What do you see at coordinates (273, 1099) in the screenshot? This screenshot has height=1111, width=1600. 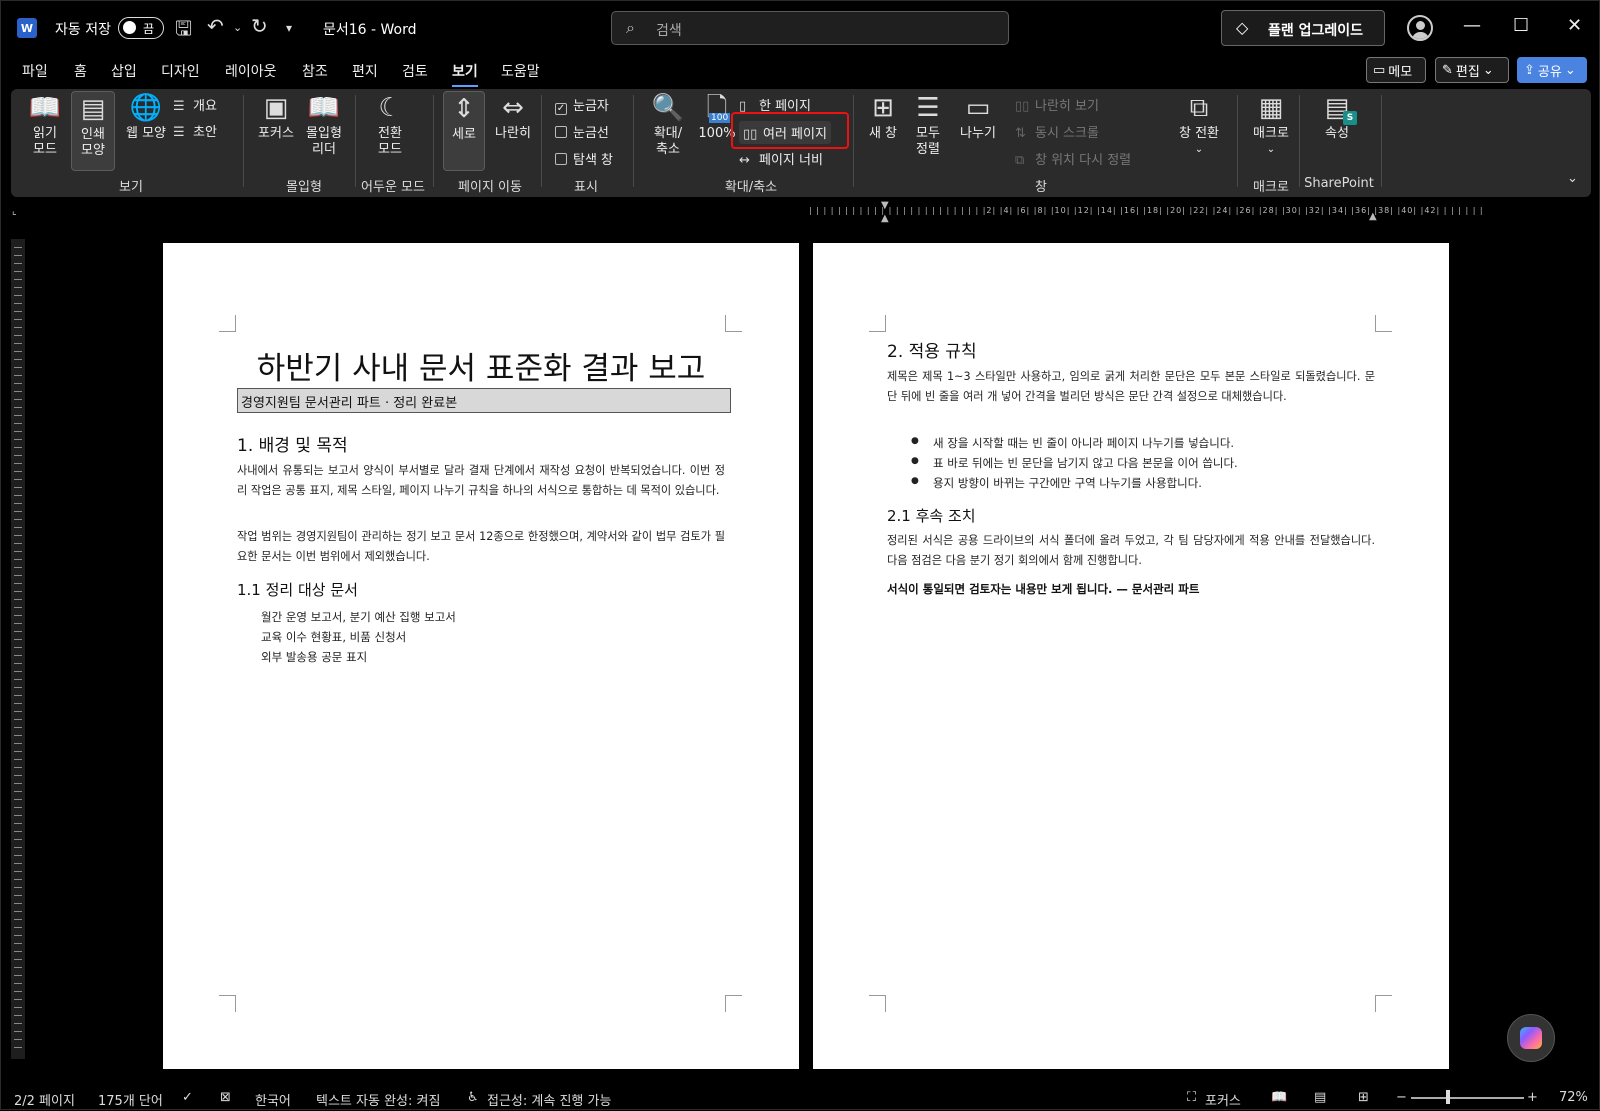 I see `language-status: 한국어` at bounding box center [273, 1099].